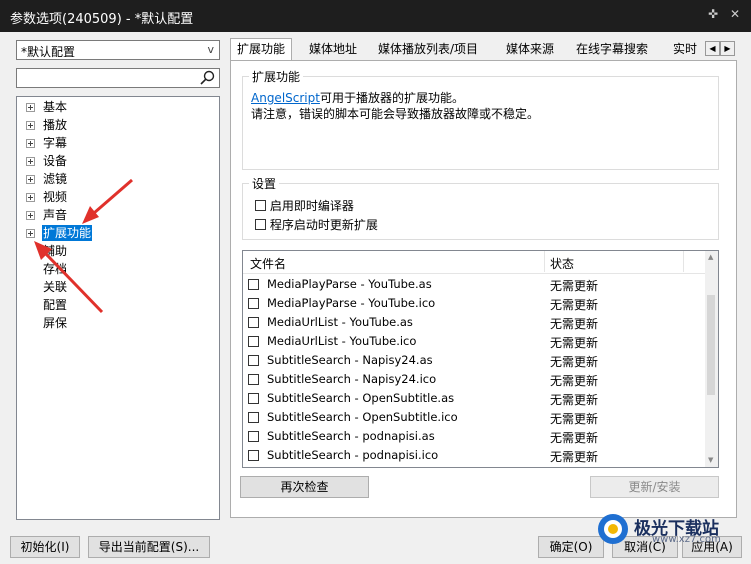 This screenshot has width=751, height=564. I want to click on annotation-arrow-lower, so click(69, 277).